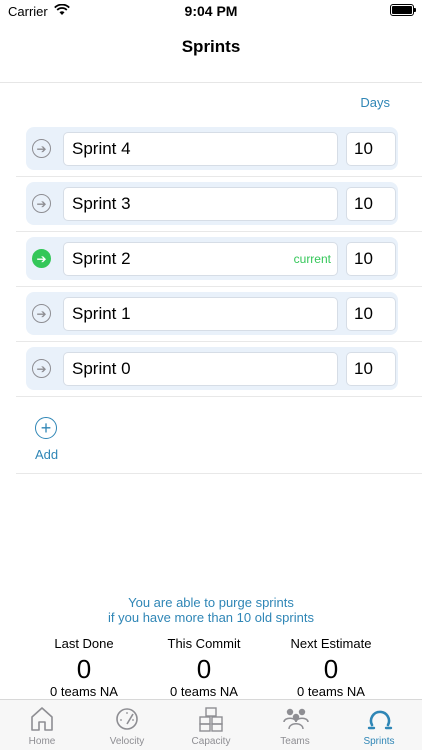 The image size is (422, 750). Describe the element at coordinates (331, 643) in the screenshot. I see `stat-label: Next Estimate` at that location.